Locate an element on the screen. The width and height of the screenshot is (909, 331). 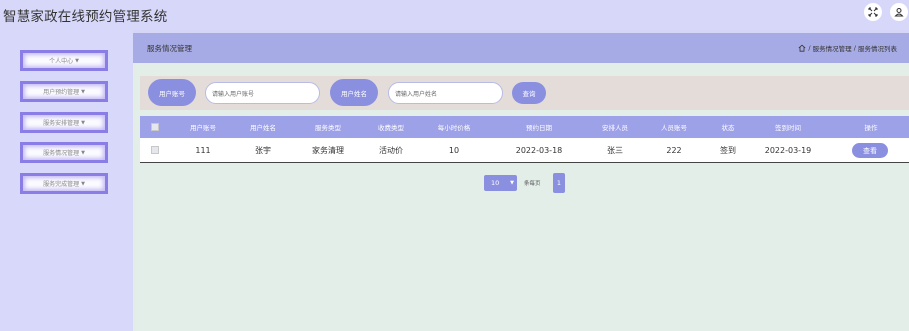
per-page-label: 条每页 is located at coordinates (532, 184).